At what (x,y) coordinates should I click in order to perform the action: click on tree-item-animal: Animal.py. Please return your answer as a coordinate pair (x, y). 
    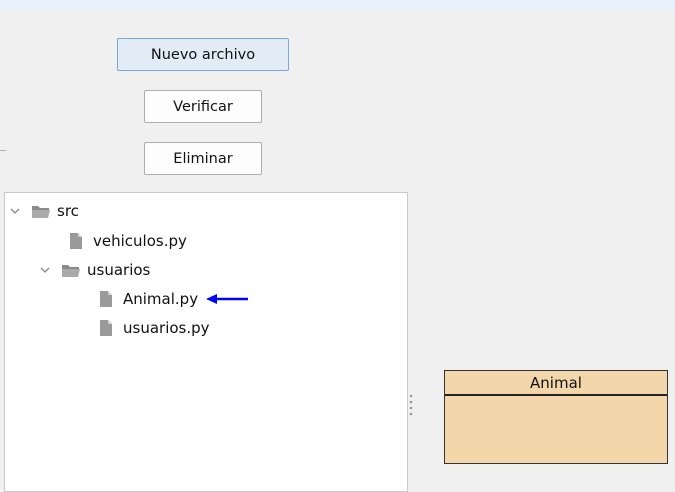
    Looking at the image, I should click on (174, 299).